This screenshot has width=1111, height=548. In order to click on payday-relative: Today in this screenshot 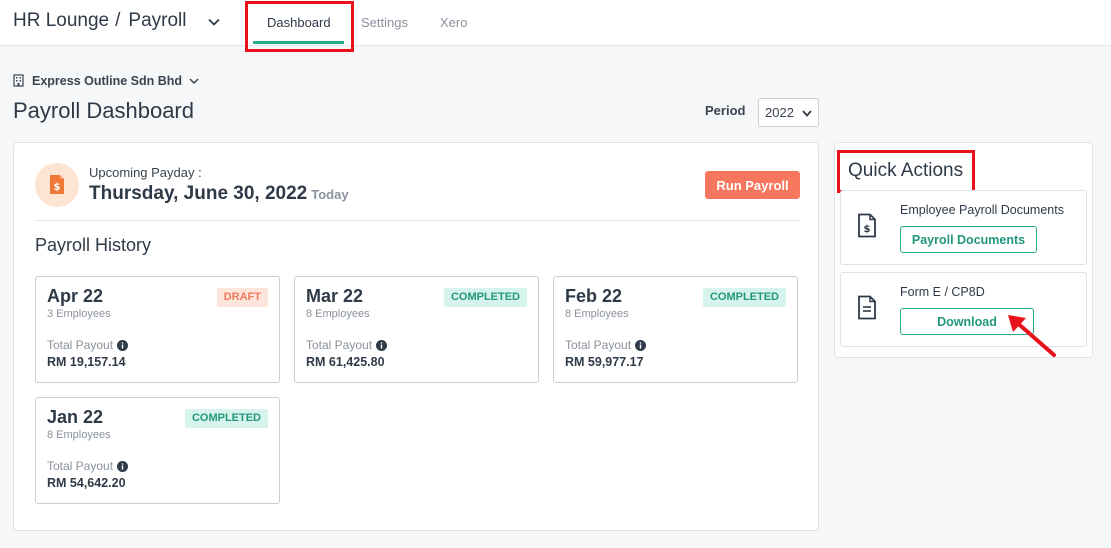, I will do `click(330, 194)`.